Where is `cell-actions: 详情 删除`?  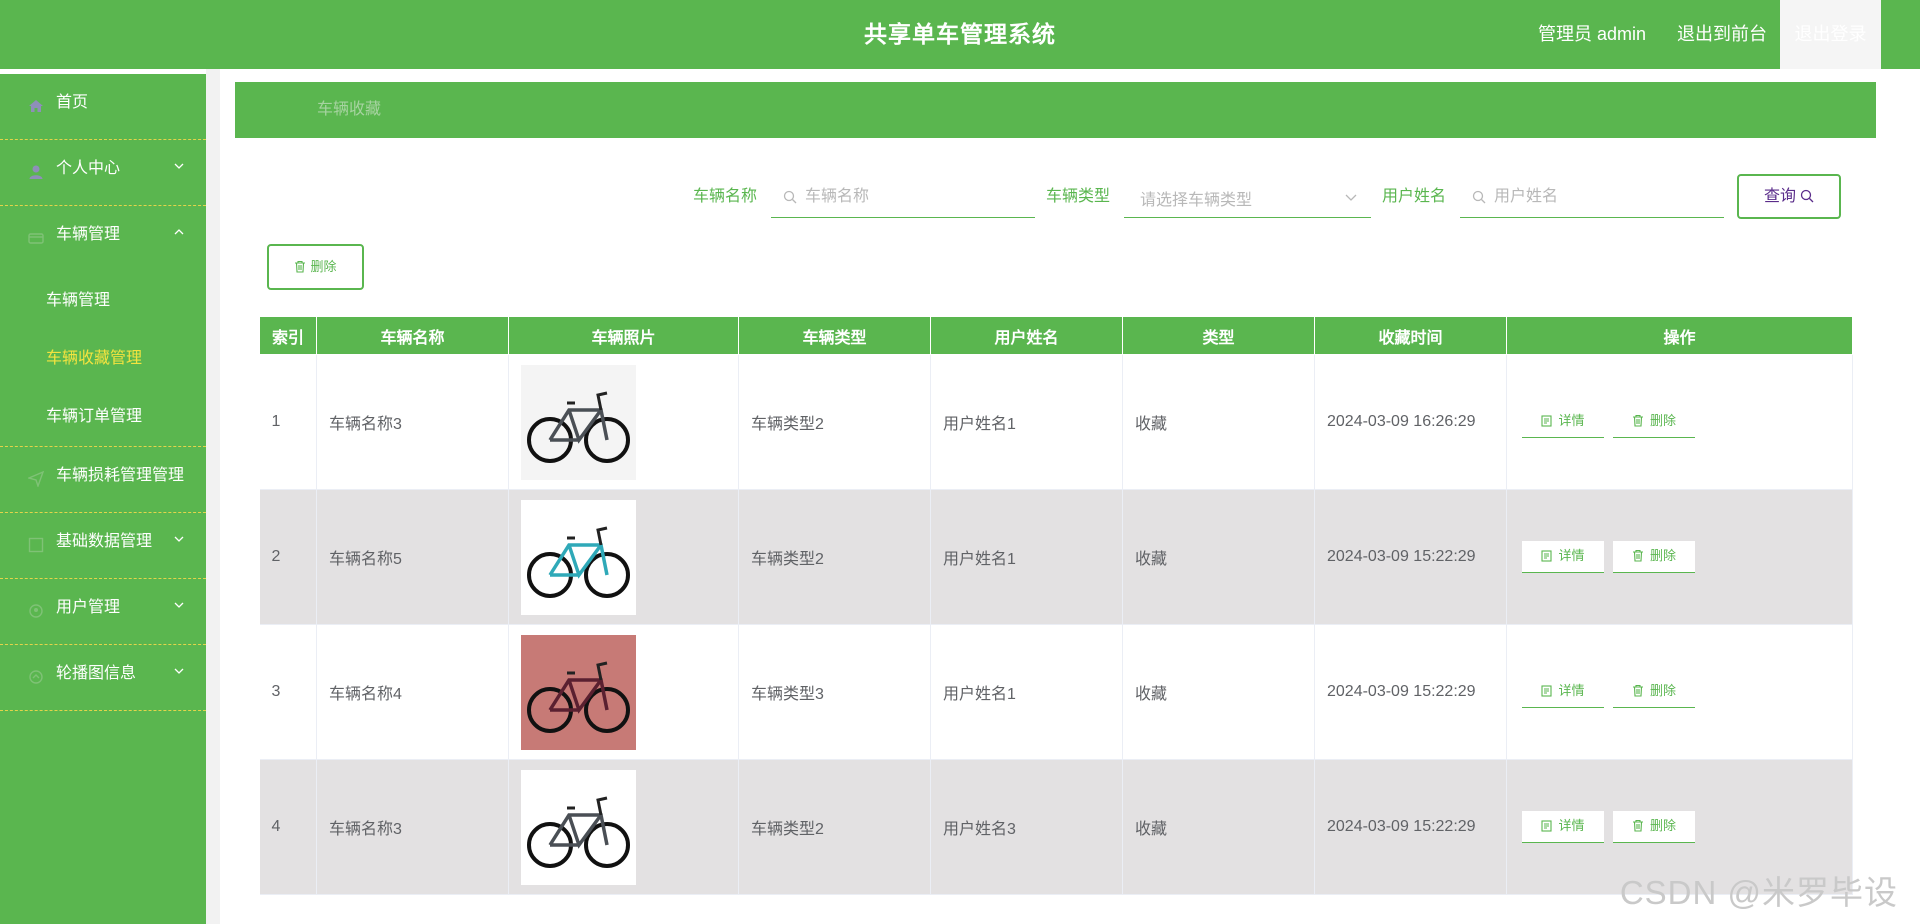 cell-actions: 详情 删除 is located at coordinates (1679, 692).